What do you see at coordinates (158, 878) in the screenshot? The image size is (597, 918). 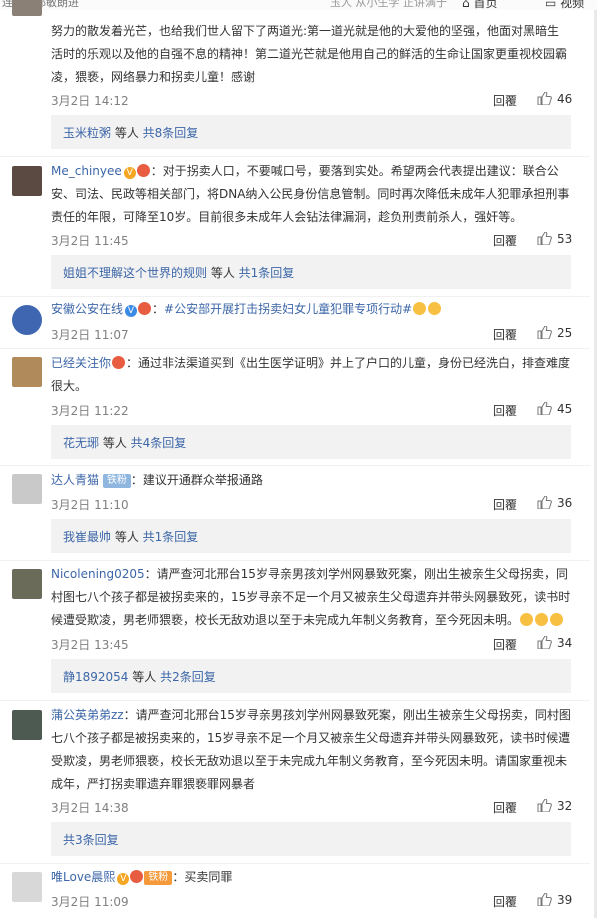 I see `fan-badge: 铁粉` at bounding box center [158, 878].